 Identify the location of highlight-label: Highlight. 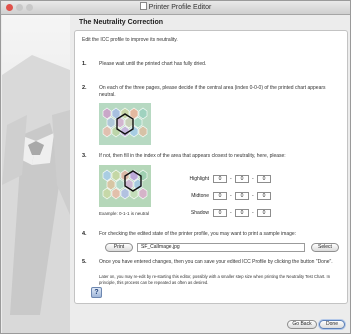
(199, 179).